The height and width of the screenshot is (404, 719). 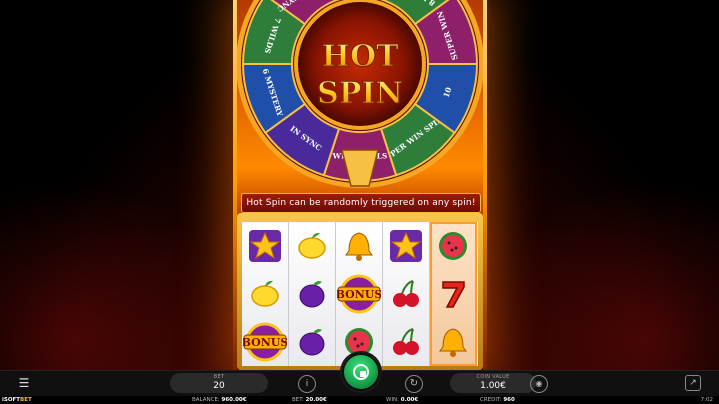 What do you see at coordinates (491, 400) in the screenshot?
I see `credit-label: CREDIT:` at bounding box center [491, 400].